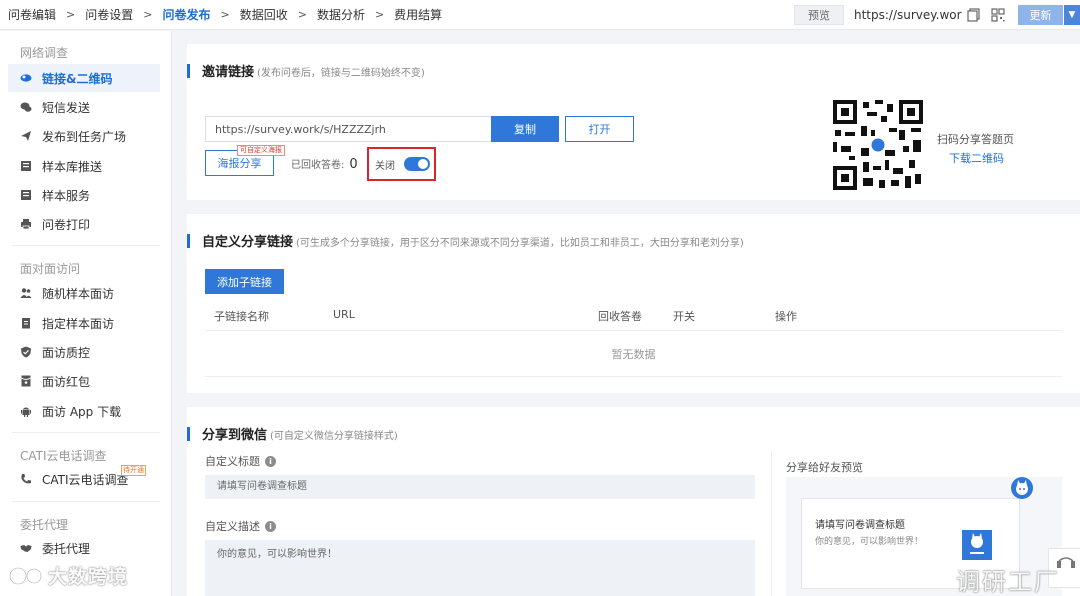 The height and width of the screenshot is (596, 1080). I want to click on sidebar-item-label: 样本服务, so click(66, 195).